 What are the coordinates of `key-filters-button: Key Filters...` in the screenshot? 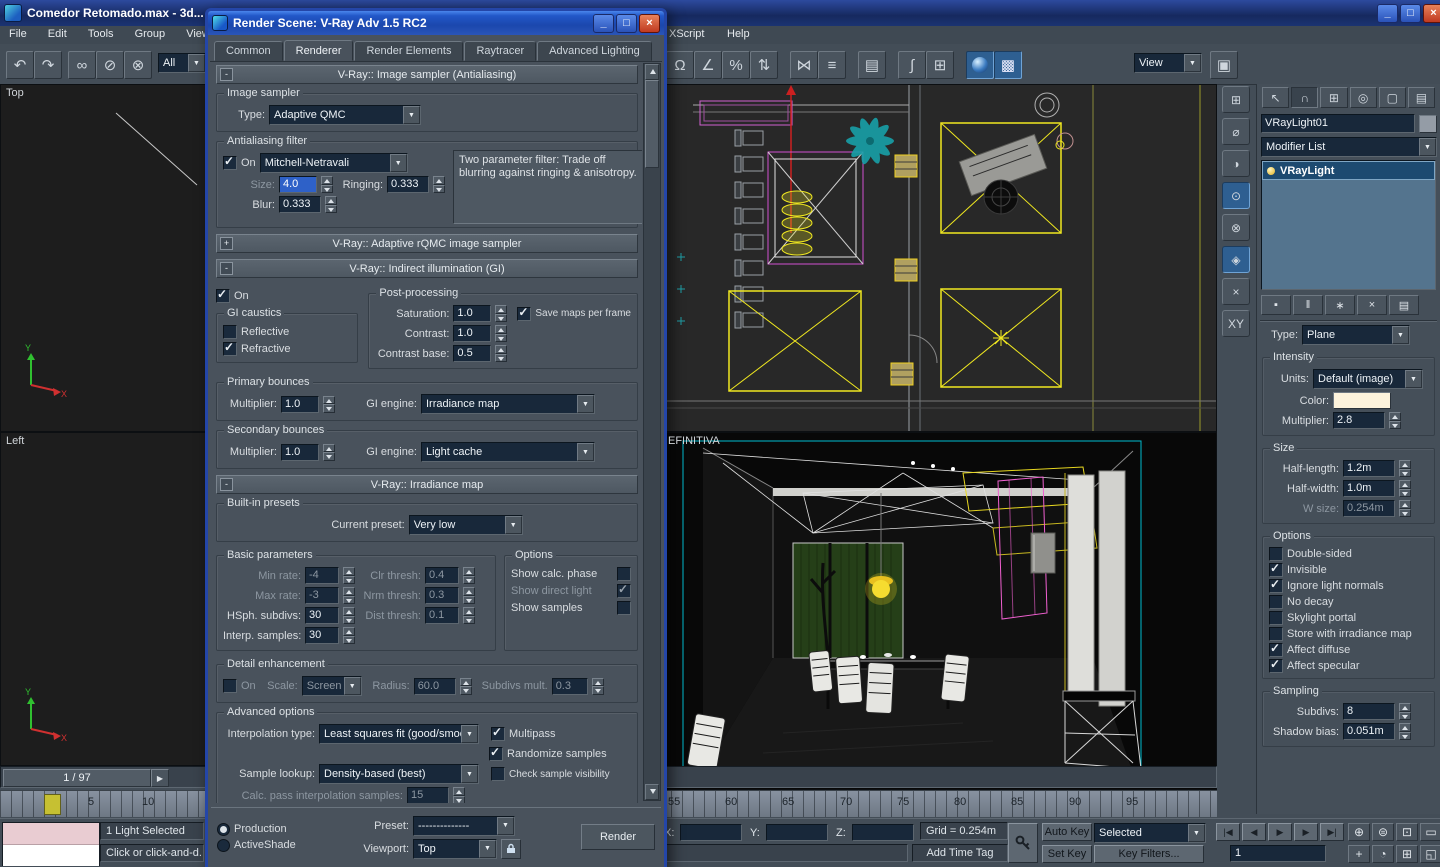 It's located at (1149, 854).